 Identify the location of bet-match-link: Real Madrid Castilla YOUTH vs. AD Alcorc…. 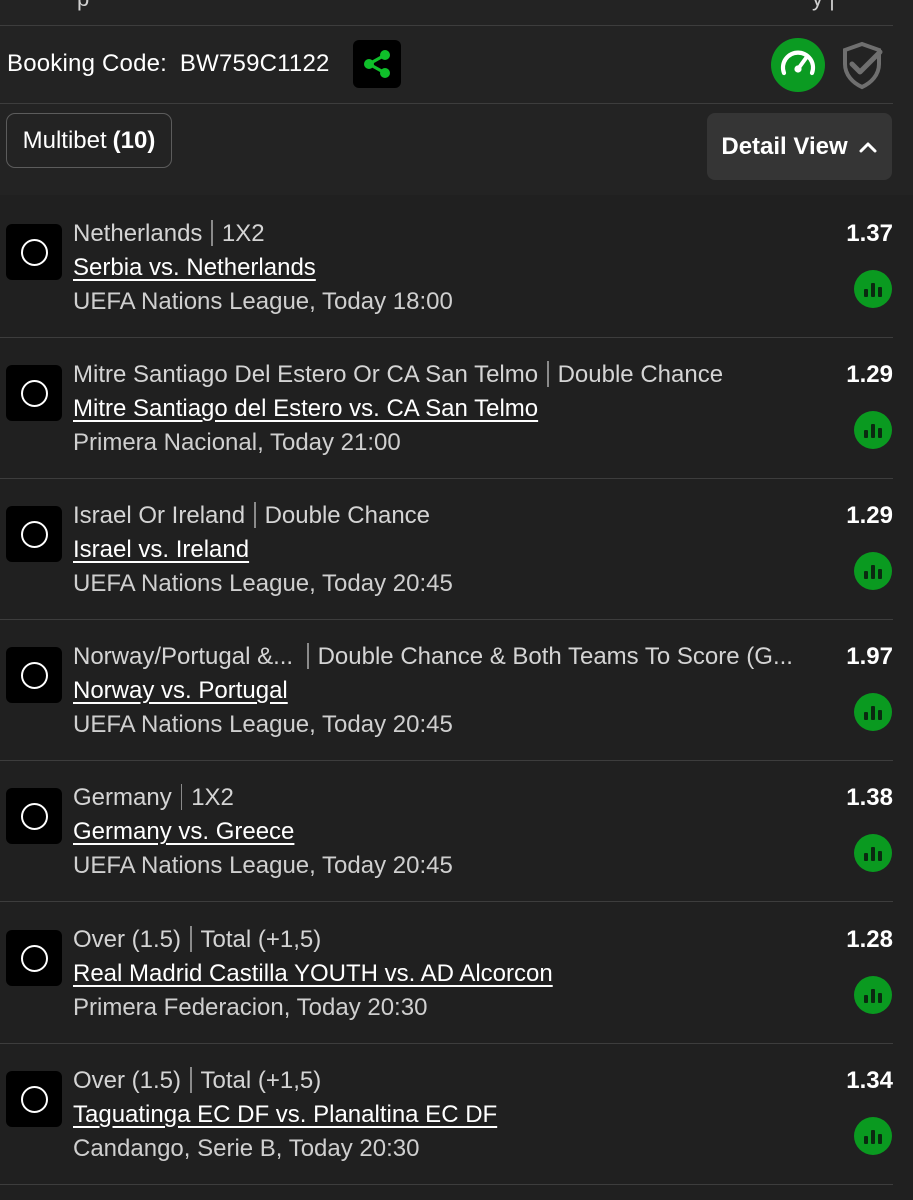
(313, 974).